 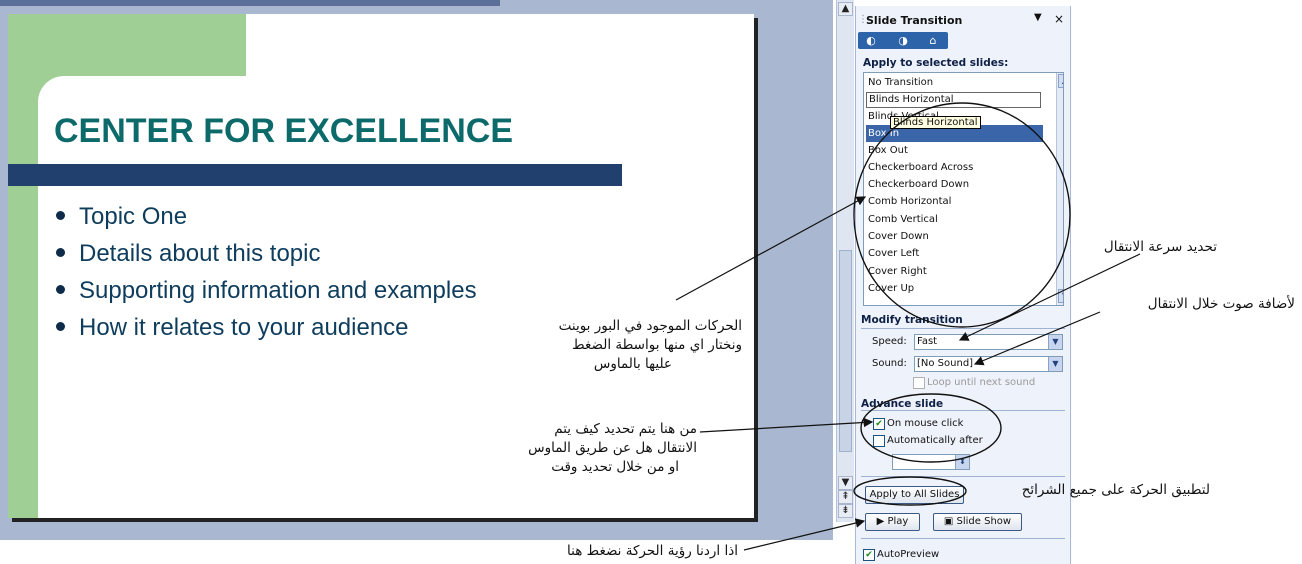 What do you see at coordinates (1037, 338) in the screenshot?
I see `arrow-sound` at bounding box center [1037, 338].